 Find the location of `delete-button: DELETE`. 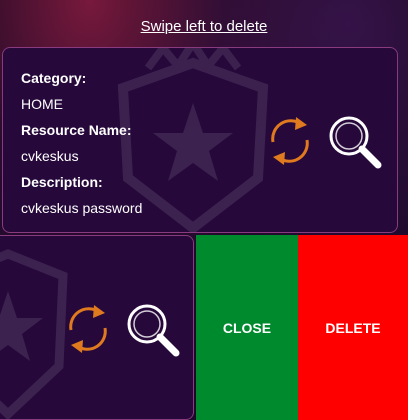

delete-button: DELETE is located at coordinates (353, 327).